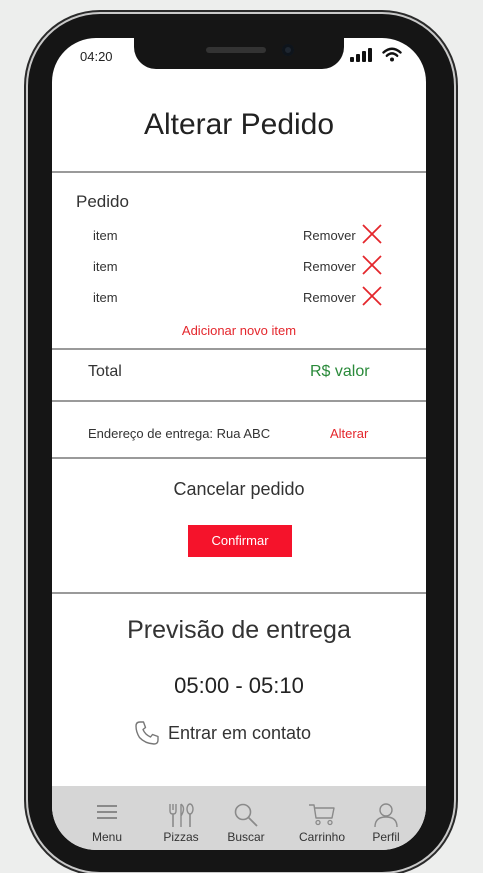 The height and width of the screenshot is (873, 483). What do you see at coordinates (96, 56) in the screenshot?
I see `status-time: 04:20` at bounding box center [96, 56].